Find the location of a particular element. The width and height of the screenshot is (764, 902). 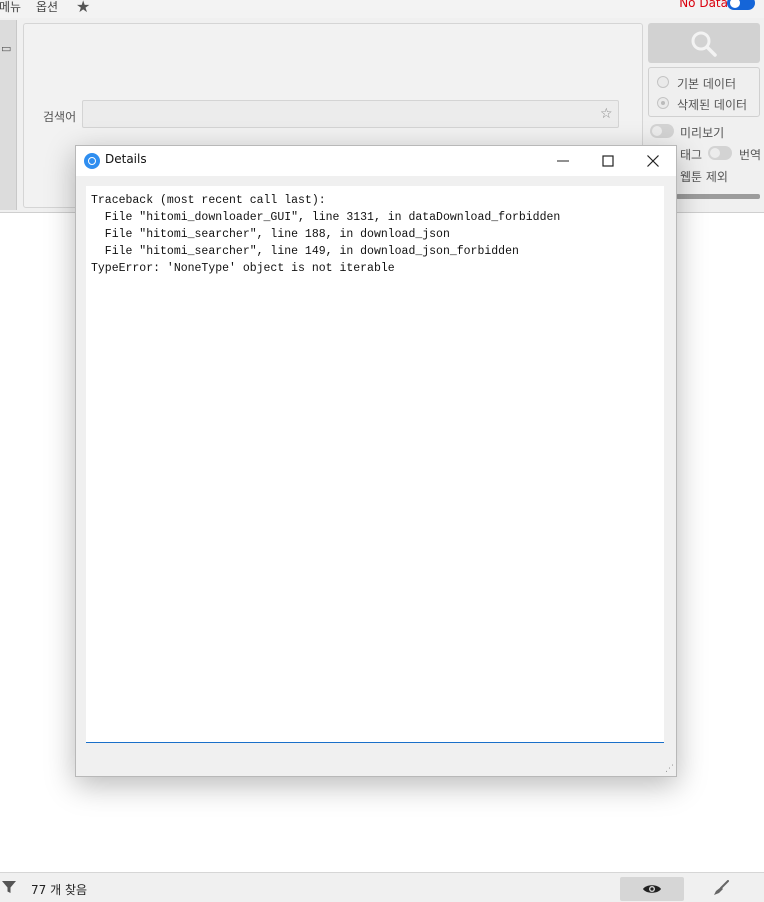

minimize-icon is located at coordinates (563, 161).